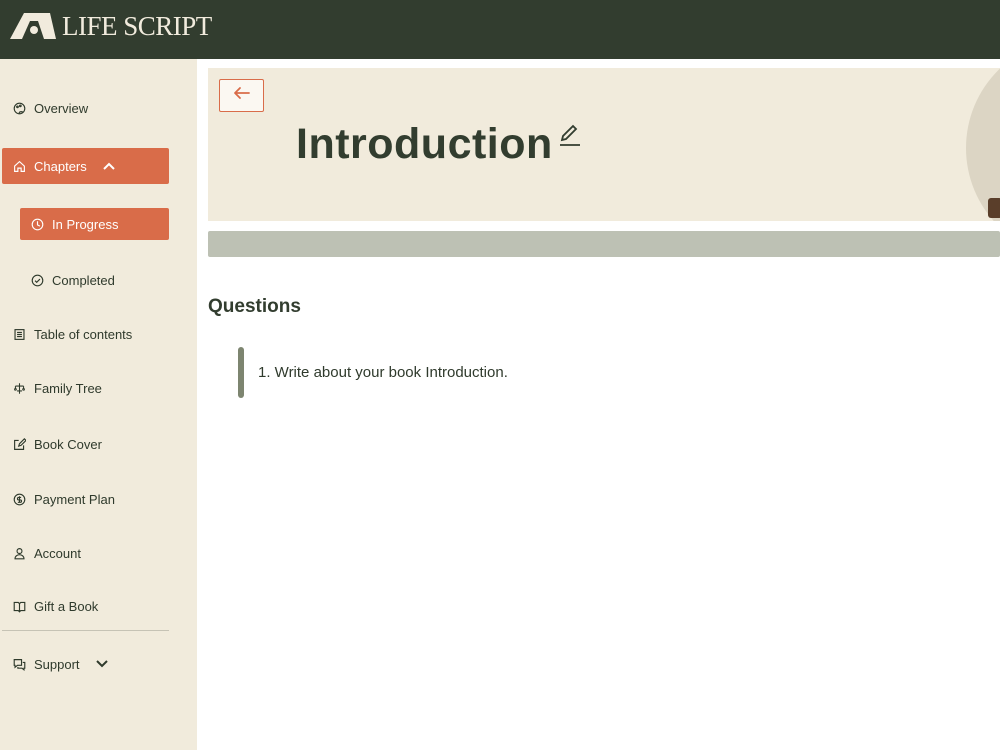 This screenshot has width=1000, height=750. I want to click on sidebar-item-label: Family Tree, so click(68, 388).